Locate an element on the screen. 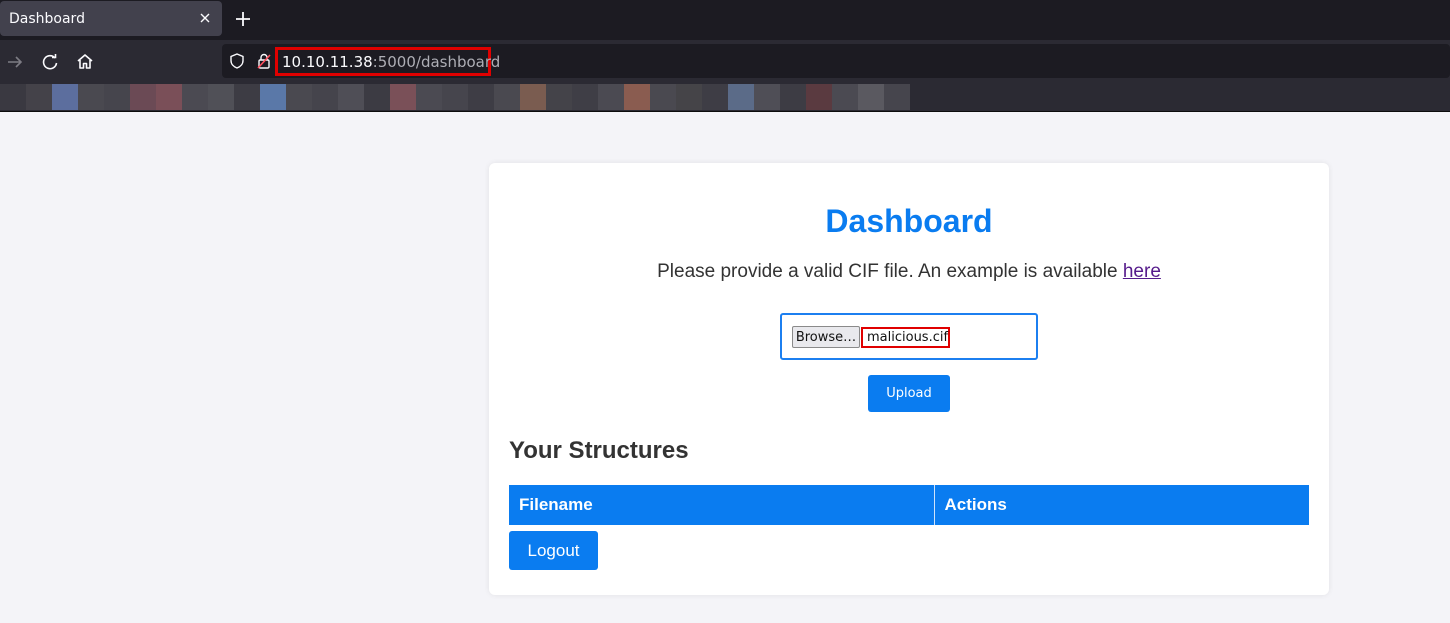  close-icon is located at coordinates (205, 18).